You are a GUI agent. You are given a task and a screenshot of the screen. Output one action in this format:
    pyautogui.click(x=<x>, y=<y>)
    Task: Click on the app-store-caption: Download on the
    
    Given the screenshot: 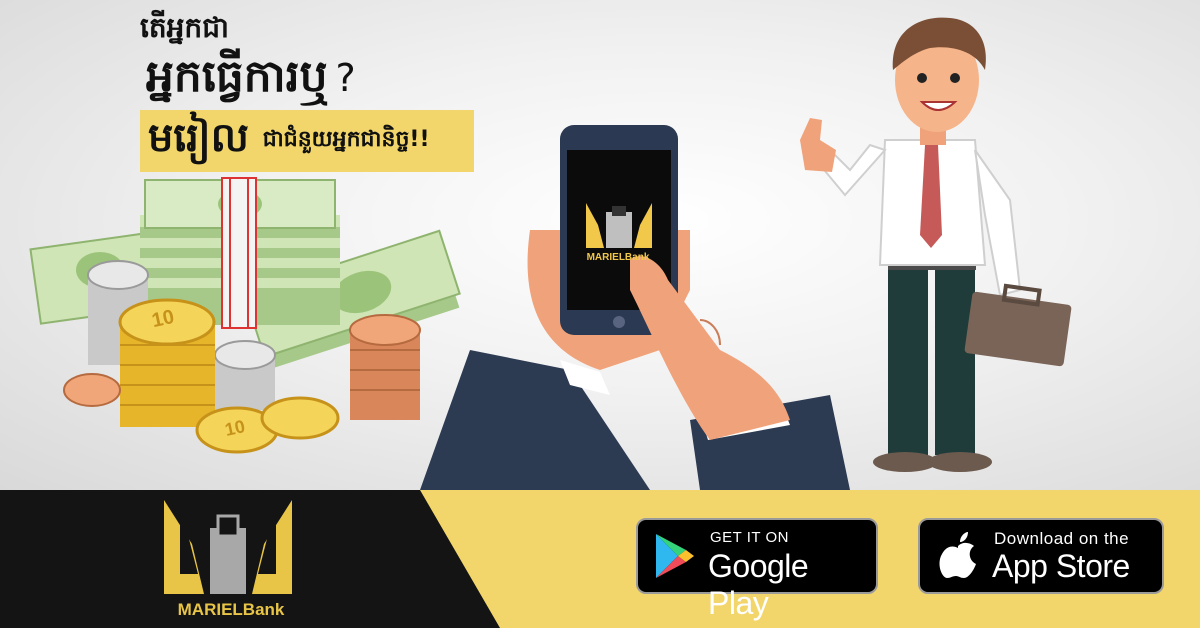 What is the action you would take?
    pyautogui.click(x=1062, y=538)
    